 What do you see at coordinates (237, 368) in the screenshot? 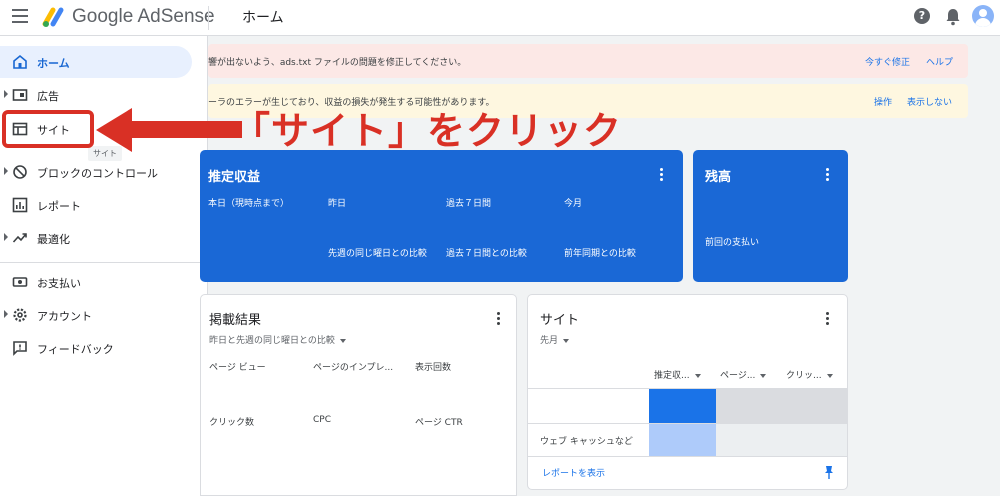
I see `metric-page-views: ページ ビュー` at bounding box center [237, 368].